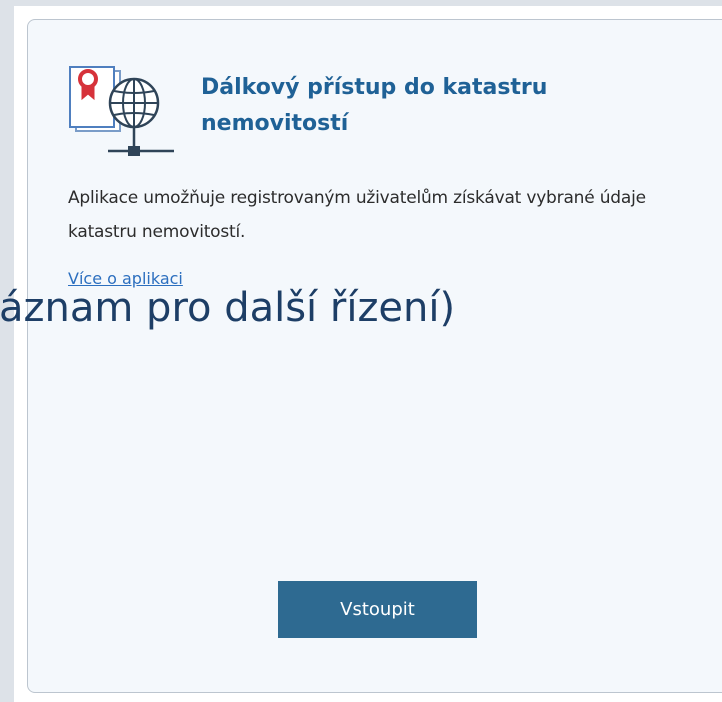 The width and height of the screenshot is (722, 702). I want to click on left-background-strip, so click(7, 351).